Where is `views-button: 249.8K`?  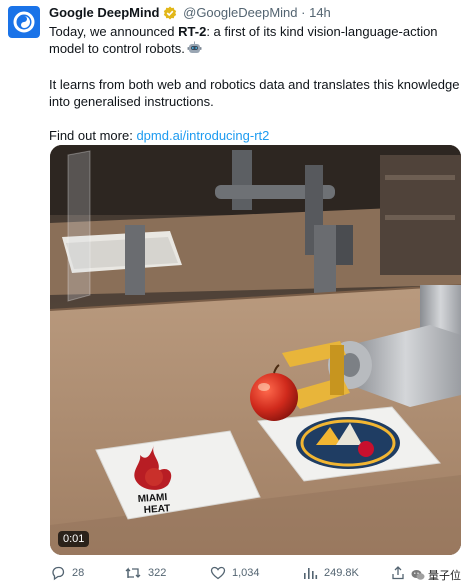 views-button: 249.8K is located at coordinates (330, 573).